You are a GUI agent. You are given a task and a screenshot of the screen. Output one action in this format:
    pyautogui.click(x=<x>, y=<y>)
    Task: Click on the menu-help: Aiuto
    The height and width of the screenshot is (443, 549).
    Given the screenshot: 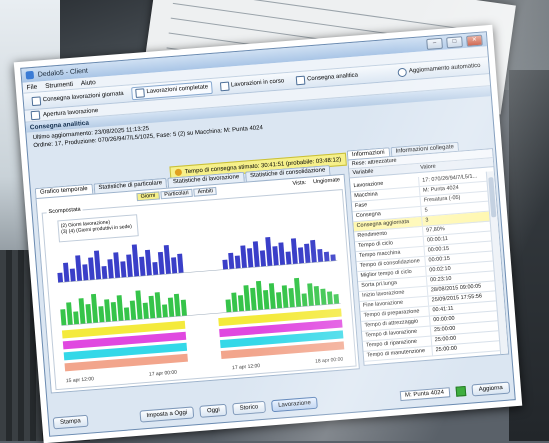 What is the action you would take?
    pyautogui.click(x=88, y=83)
    